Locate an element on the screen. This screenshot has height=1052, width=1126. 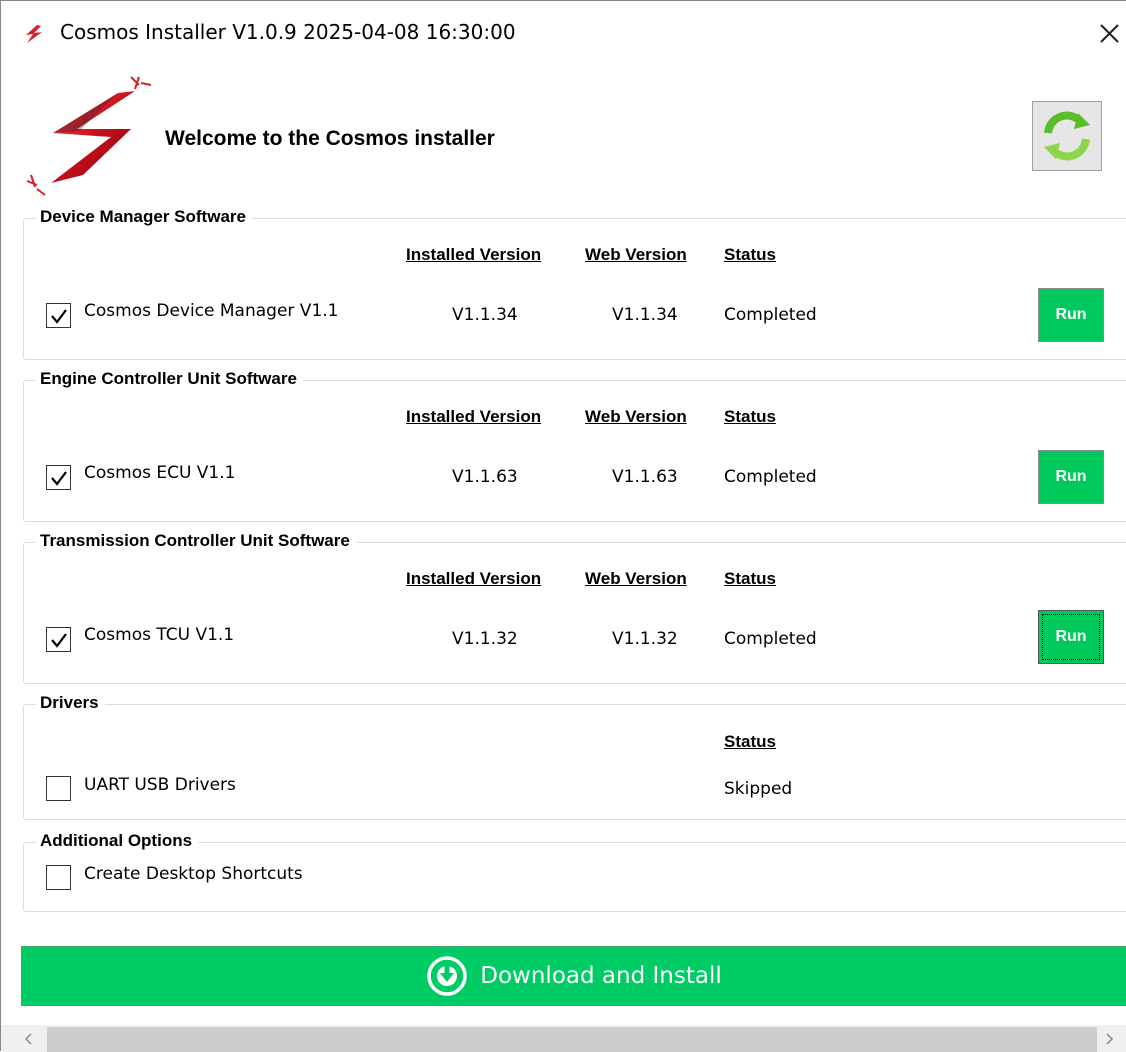
scroll-right-icon is located at coordinates (1109, 1039).